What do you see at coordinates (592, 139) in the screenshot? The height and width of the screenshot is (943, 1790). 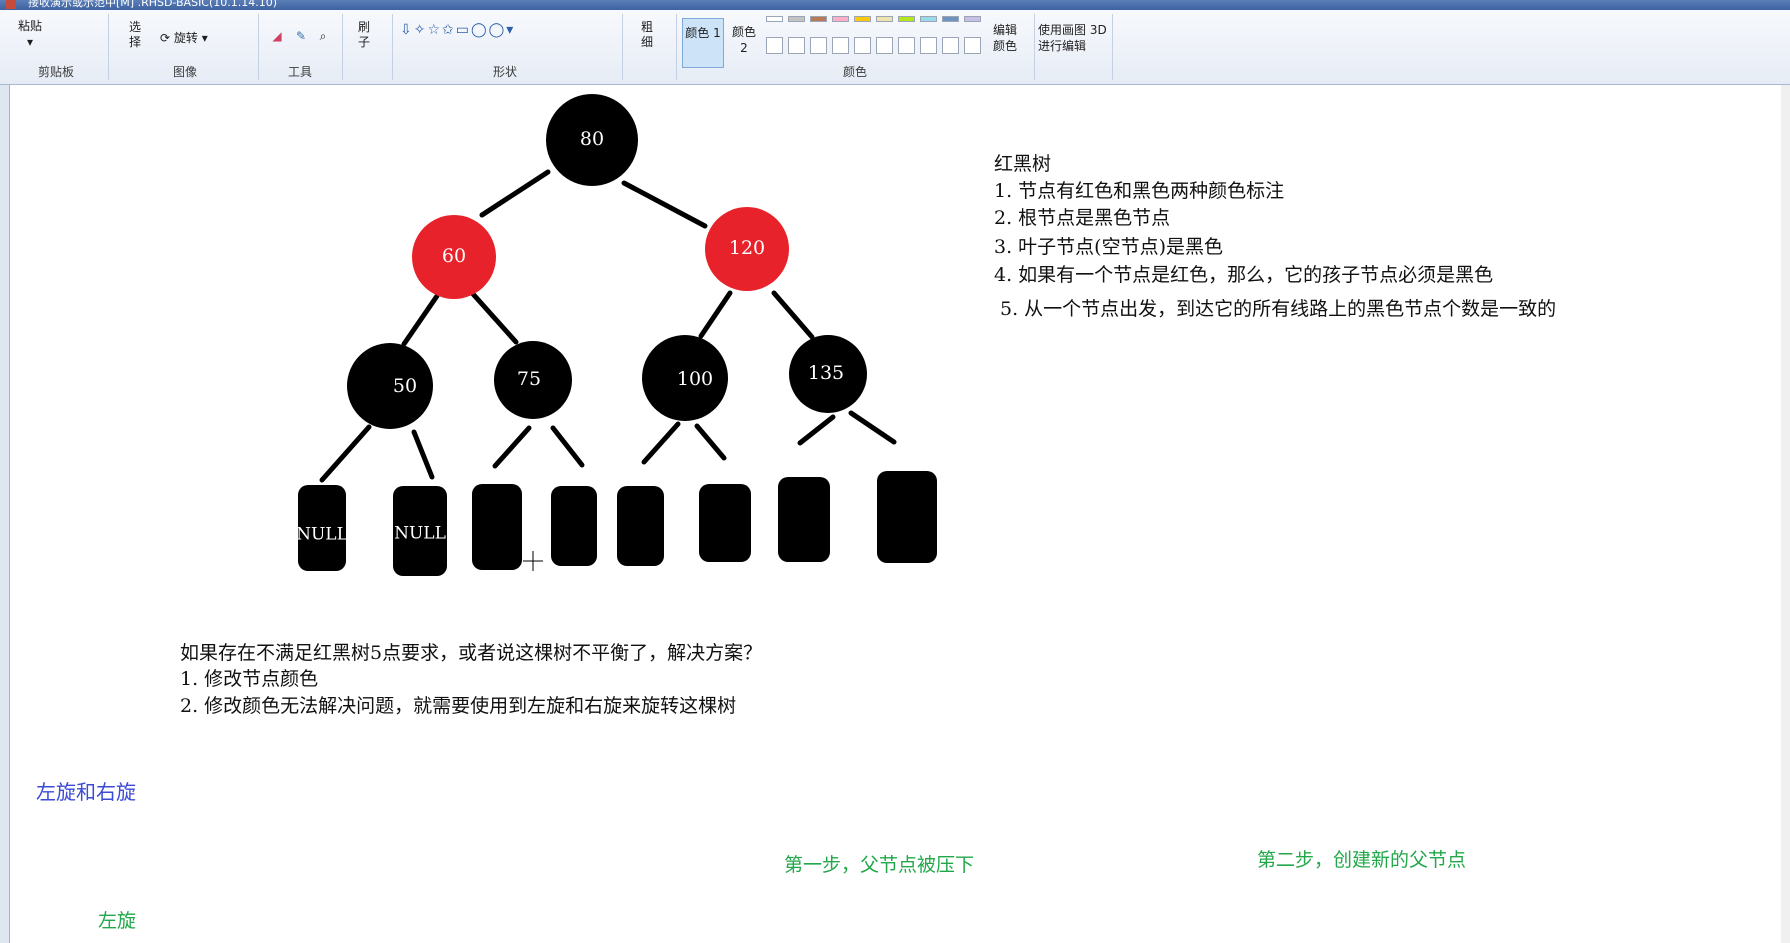 I see `node-label: 80` at bounding box center [592, 139].